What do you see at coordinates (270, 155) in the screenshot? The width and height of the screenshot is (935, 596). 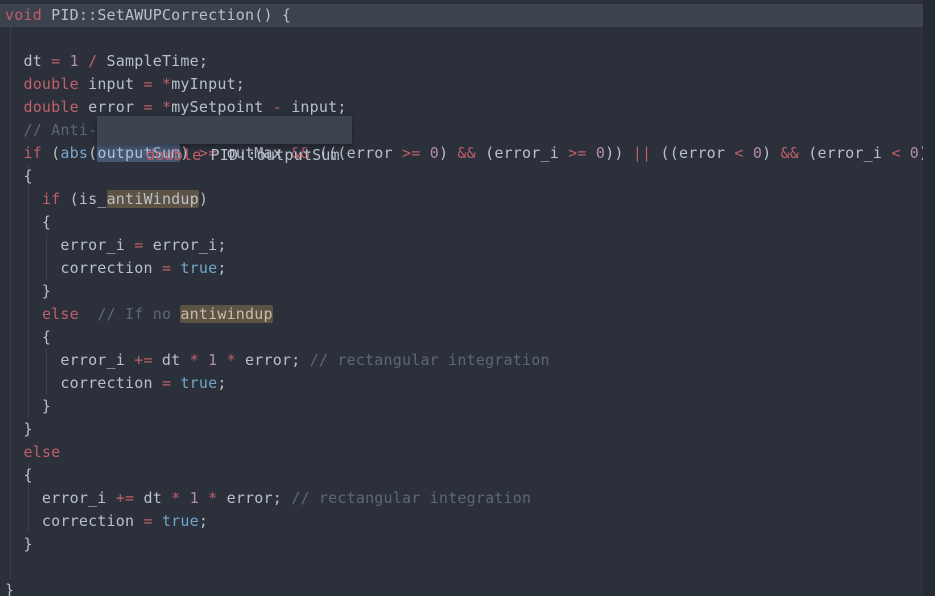 I see `code-token: PID::outputSum` at bounding box center [270, 155].